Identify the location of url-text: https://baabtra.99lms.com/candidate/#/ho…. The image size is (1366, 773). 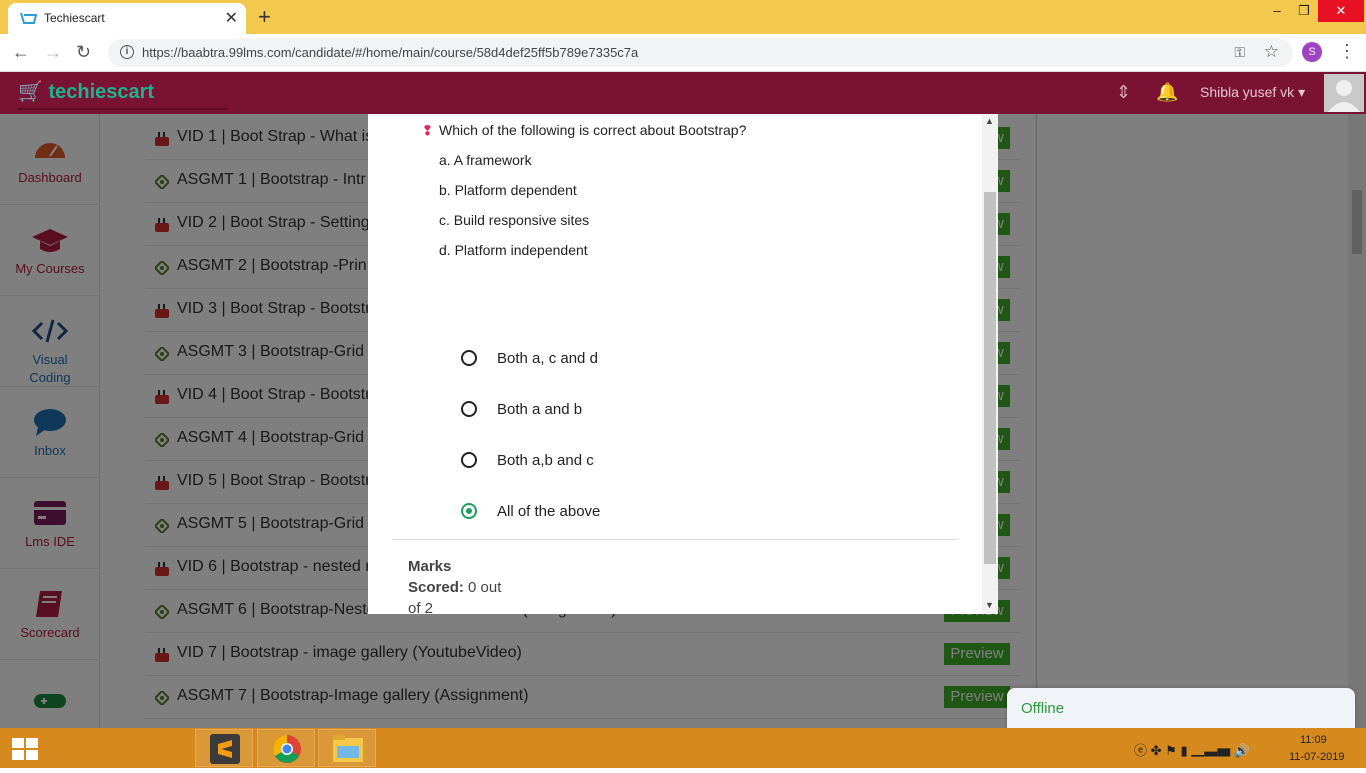
(390, 52).